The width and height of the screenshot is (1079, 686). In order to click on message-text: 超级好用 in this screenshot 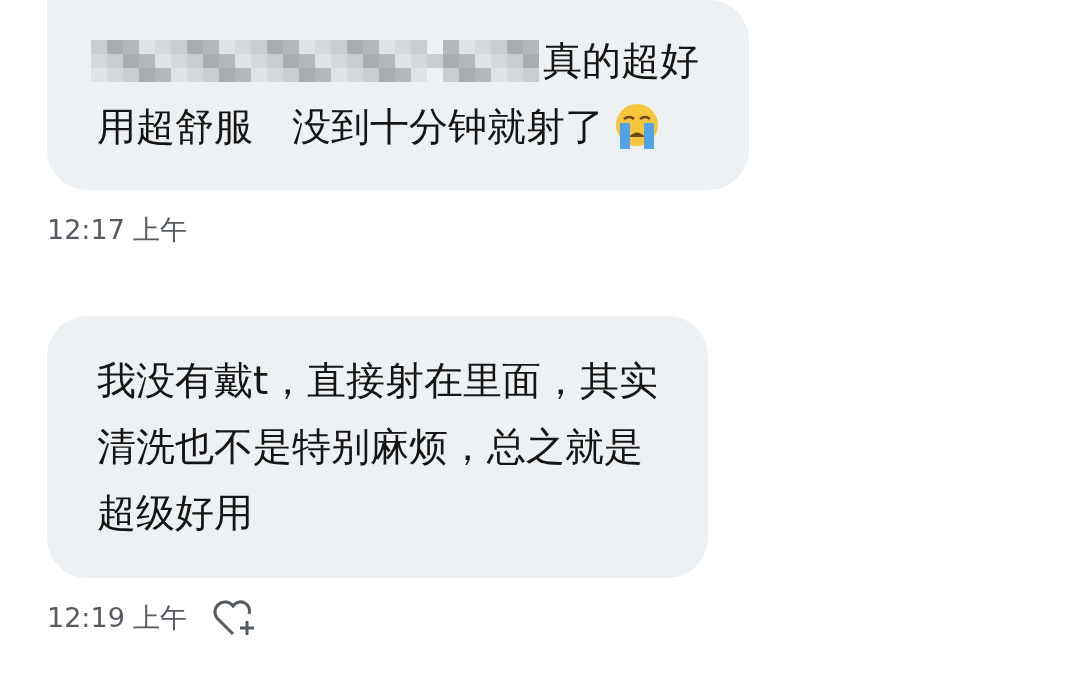, I will do `click(175, 513)`.